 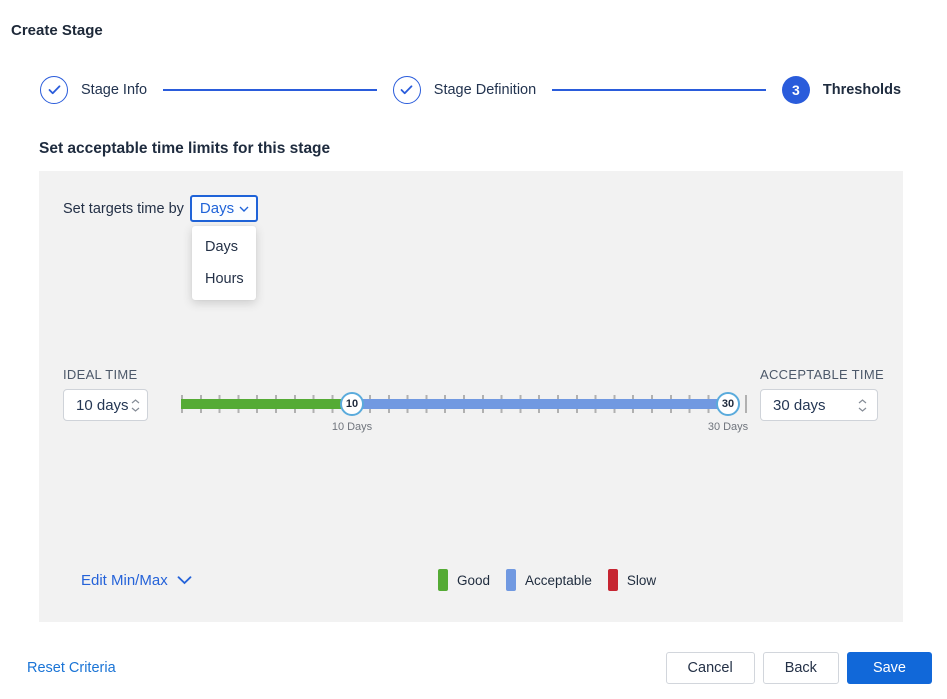 I want to click on time-range-slider: 10 30 10 Days 30 Days, so click(x=465, y=415).